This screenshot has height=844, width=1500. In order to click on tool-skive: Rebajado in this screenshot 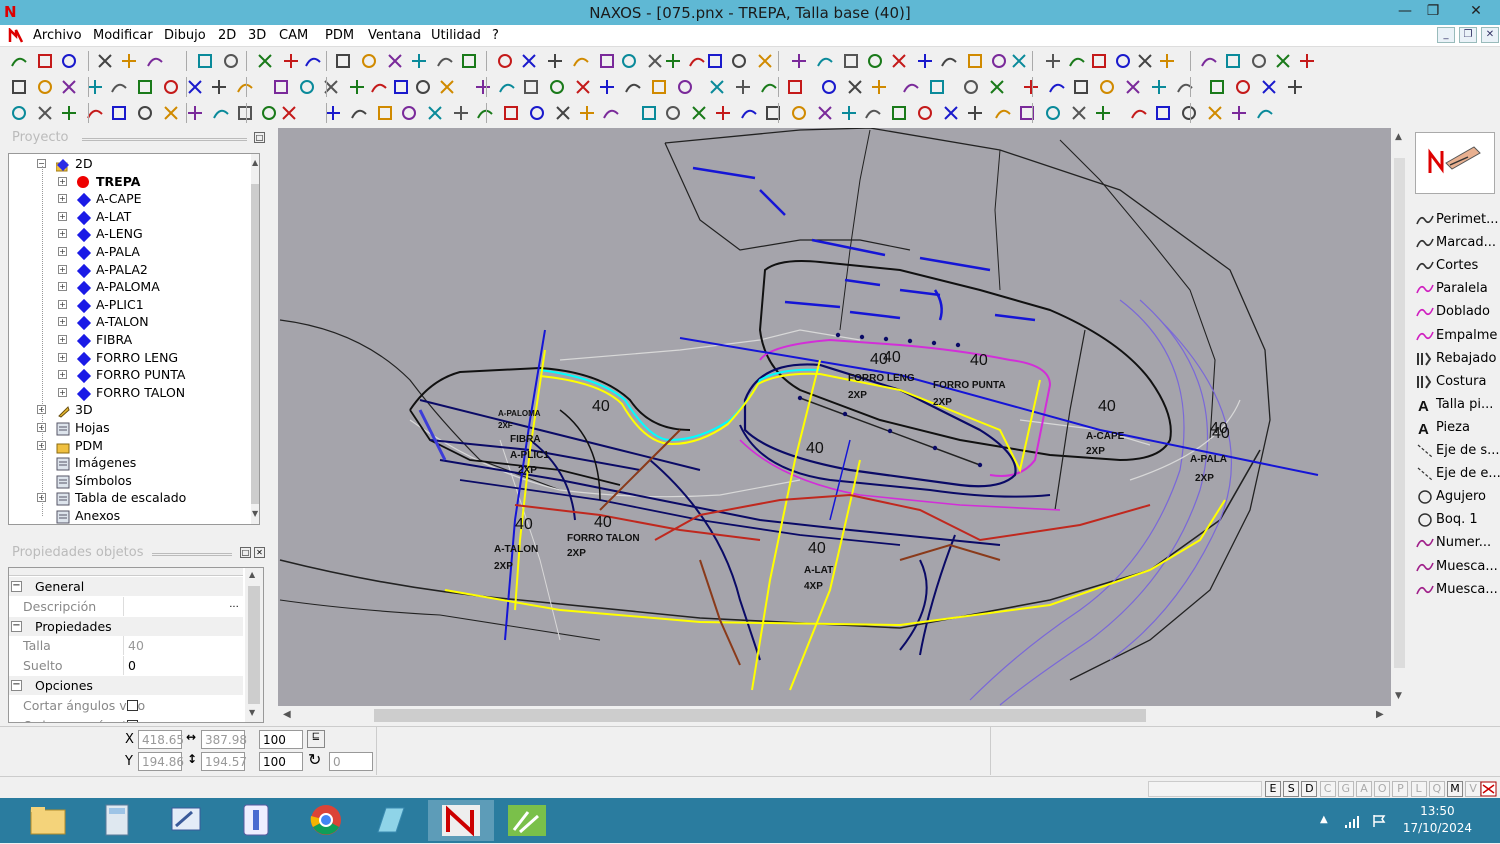, I will do `click(1457, 359)`.